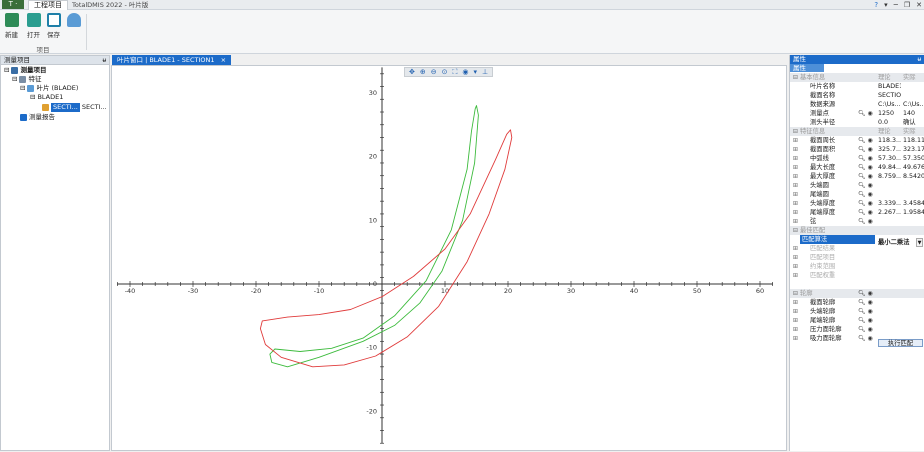  What do you see at coordinates (919, 5) in the screenshot?
I see `close-icon: ✕` at bounding box center [919, 5].